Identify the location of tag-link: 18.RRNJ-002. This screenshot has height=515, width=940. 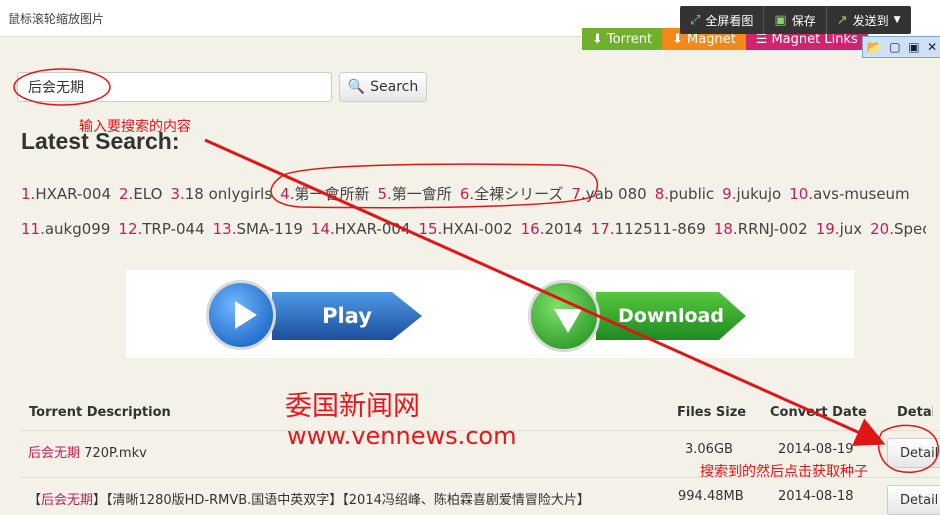
(761, 229).